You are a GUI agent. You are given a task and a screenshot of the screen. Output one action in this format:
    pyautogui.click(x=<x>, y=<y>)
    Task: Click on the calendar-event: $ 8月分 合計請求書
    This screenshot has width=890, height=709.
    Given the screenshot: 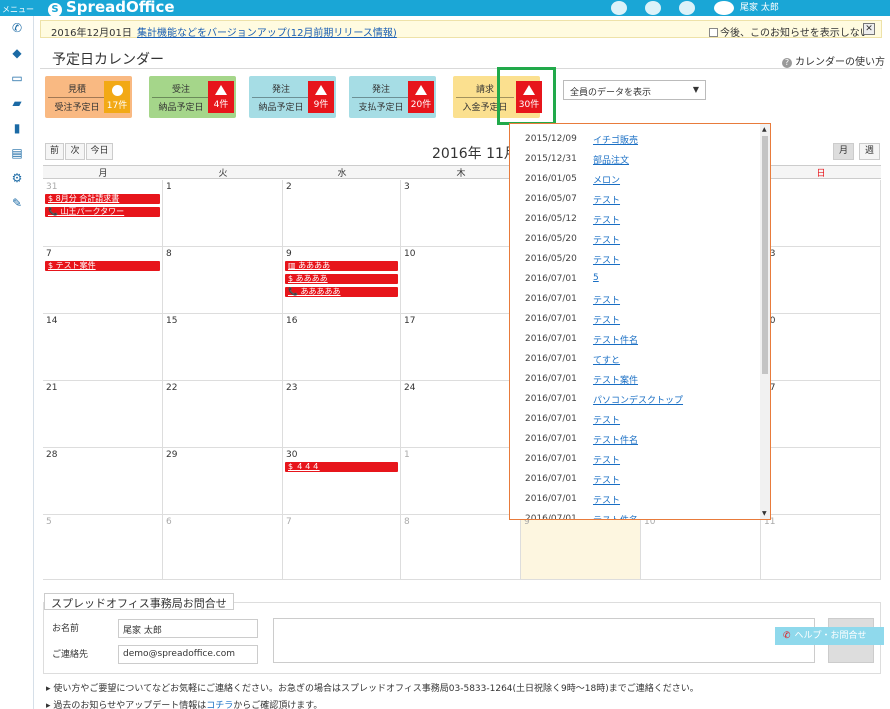 What is the action you would take?
    pyautogui.click(x=102, y=199)
    